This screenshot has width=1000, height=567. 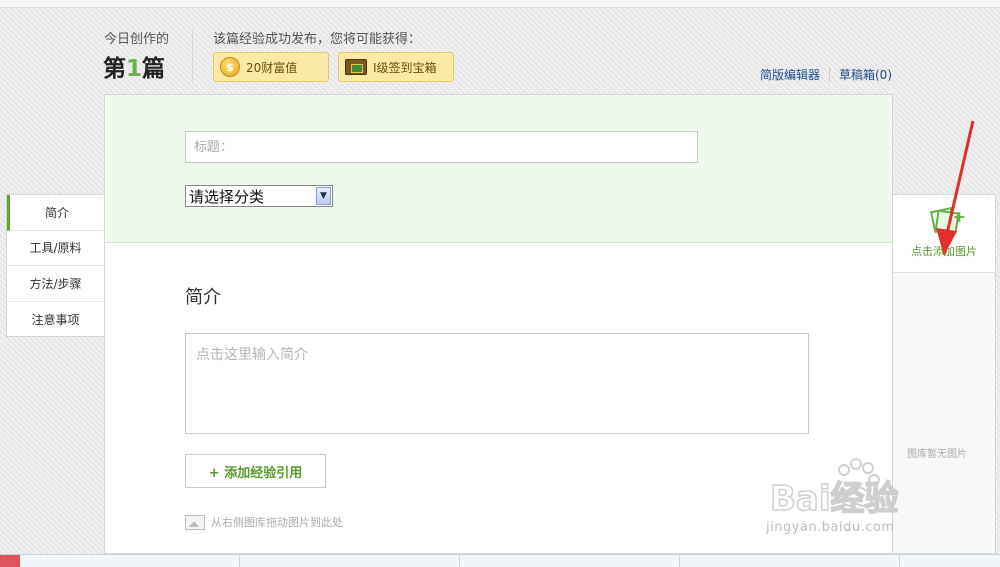 What do you see at coordinates (865, 74) in the screenshot?
I see `drafts-link: 草稿箱(0)` at bounding box center [865, 74].